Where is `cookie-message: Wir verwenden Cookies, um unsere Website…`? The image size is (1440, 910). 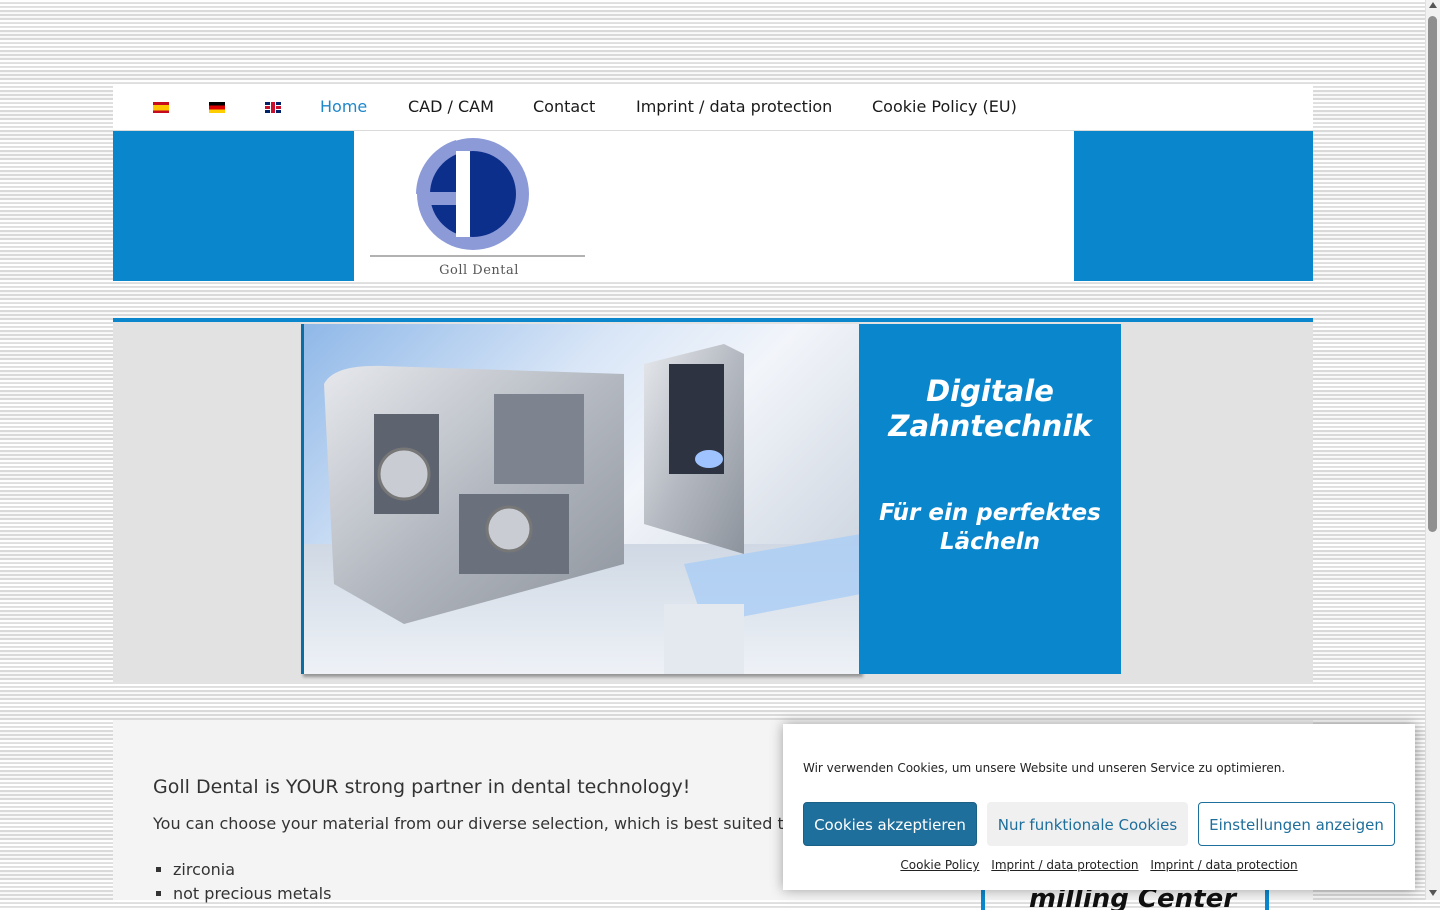
cookie-message: Wir verwenden Cookies, um unsere Website… is located at coordinates (1044, 768).